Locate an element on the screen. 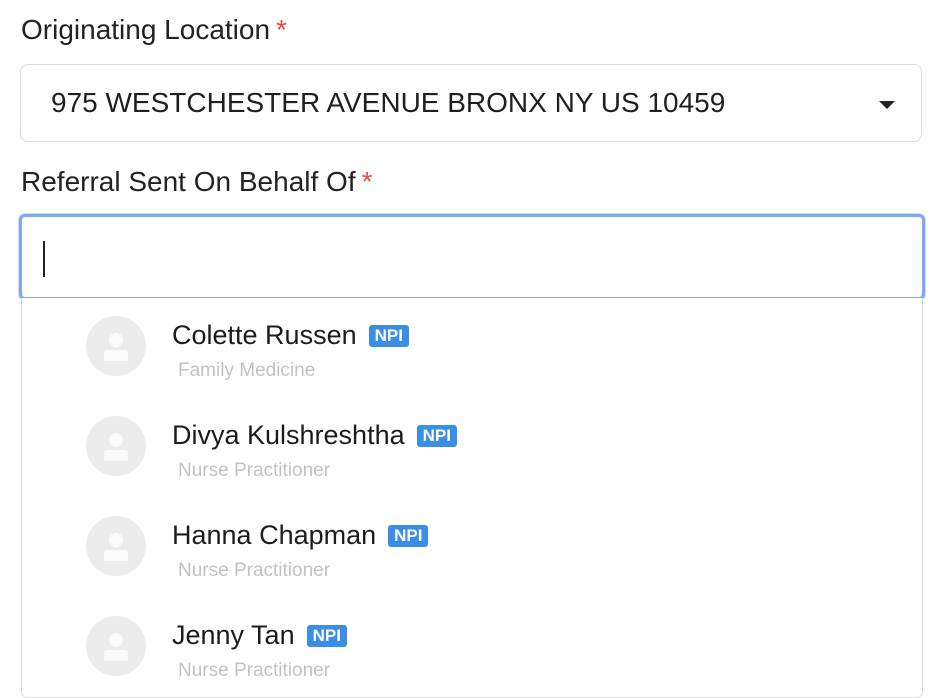 Image resolution: width=942 pixels, height=698 pixels. originating-location-label: Originating Location * is located at coordinates (154, 30).